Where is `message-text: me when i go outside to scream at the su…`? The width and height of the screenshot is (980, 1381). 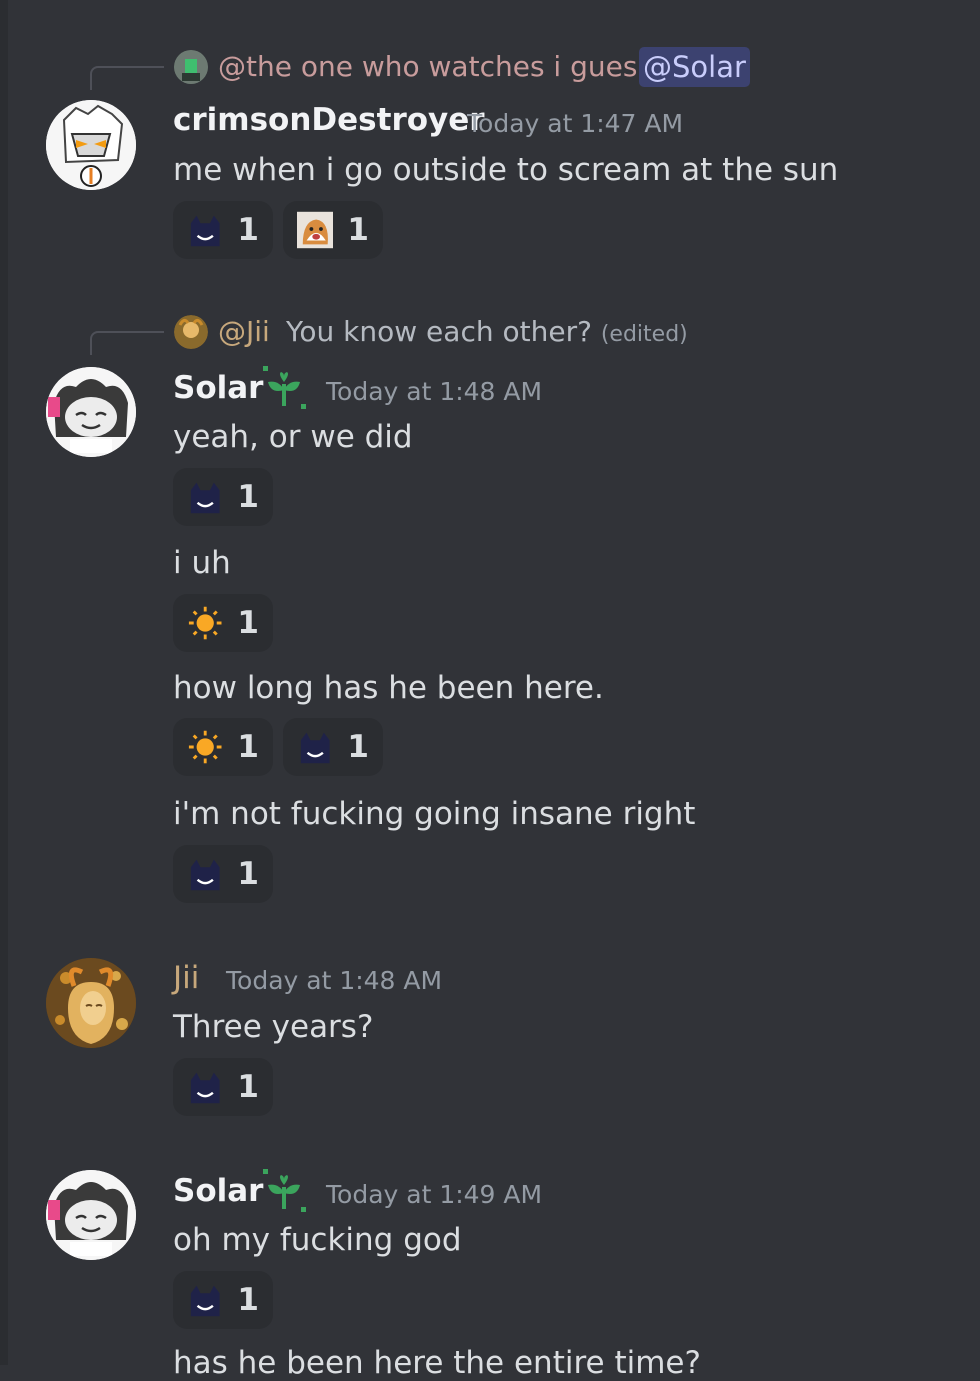
message-text: me when i go outside to scream at the su… is located at coordinates (506, 170).